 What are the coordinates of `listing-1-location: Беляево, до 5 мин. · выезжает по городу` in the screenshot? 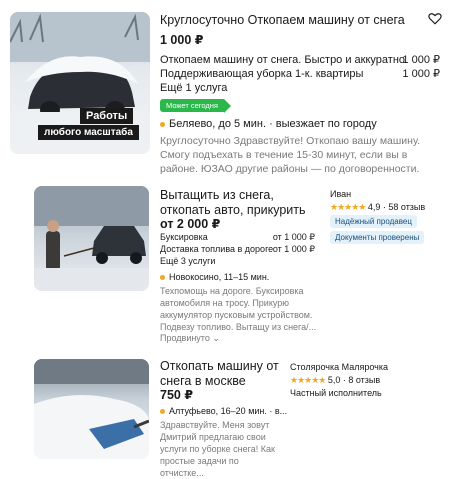 It's located at (268, 124).